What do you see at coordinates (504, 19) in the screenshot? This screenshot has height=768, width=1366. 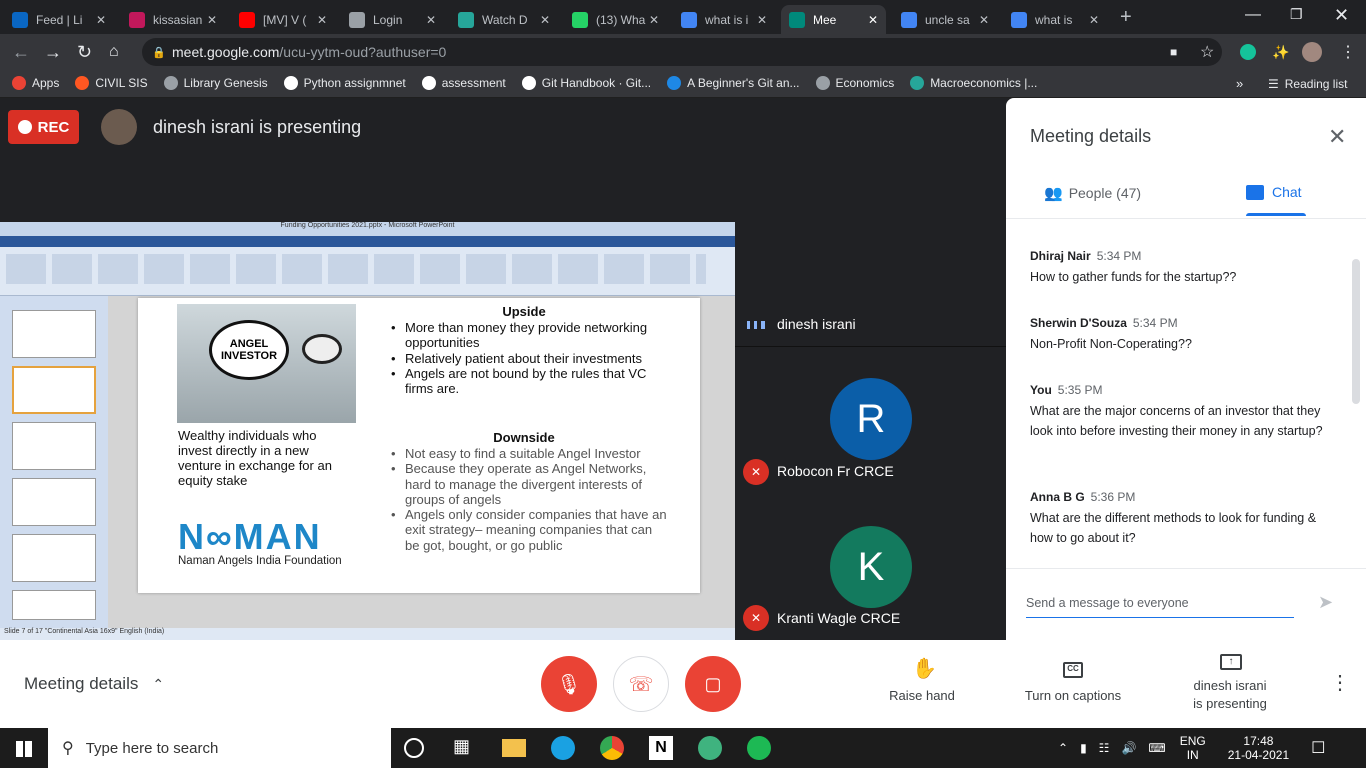 I see `browser-tab: Watch D ✕` at bounding box center [504, 19].